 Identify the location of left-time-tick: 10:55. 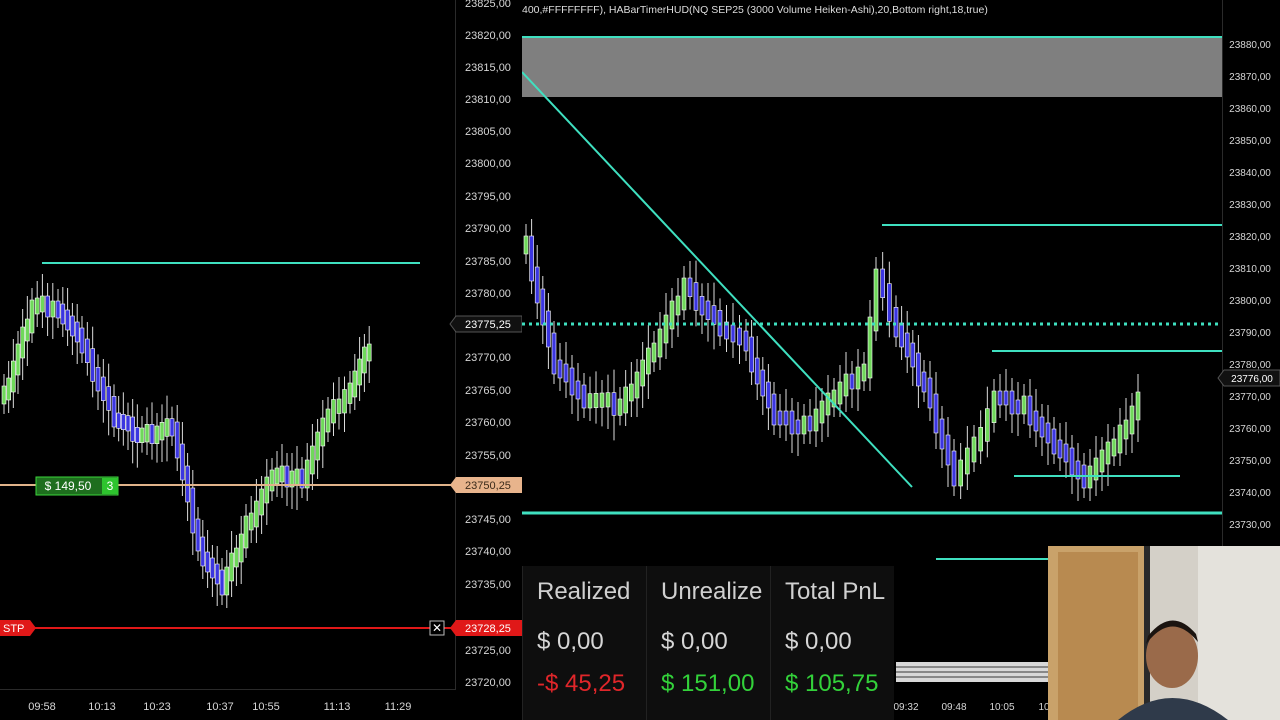
(266, 707).